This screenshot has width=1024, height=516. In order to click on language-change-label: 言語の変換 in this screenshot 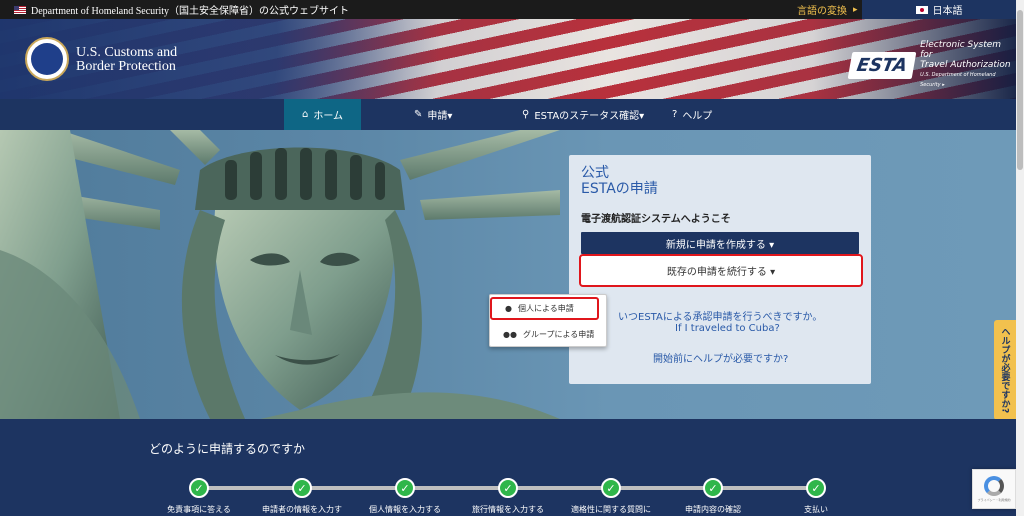, I will do `click(822, 11)`.